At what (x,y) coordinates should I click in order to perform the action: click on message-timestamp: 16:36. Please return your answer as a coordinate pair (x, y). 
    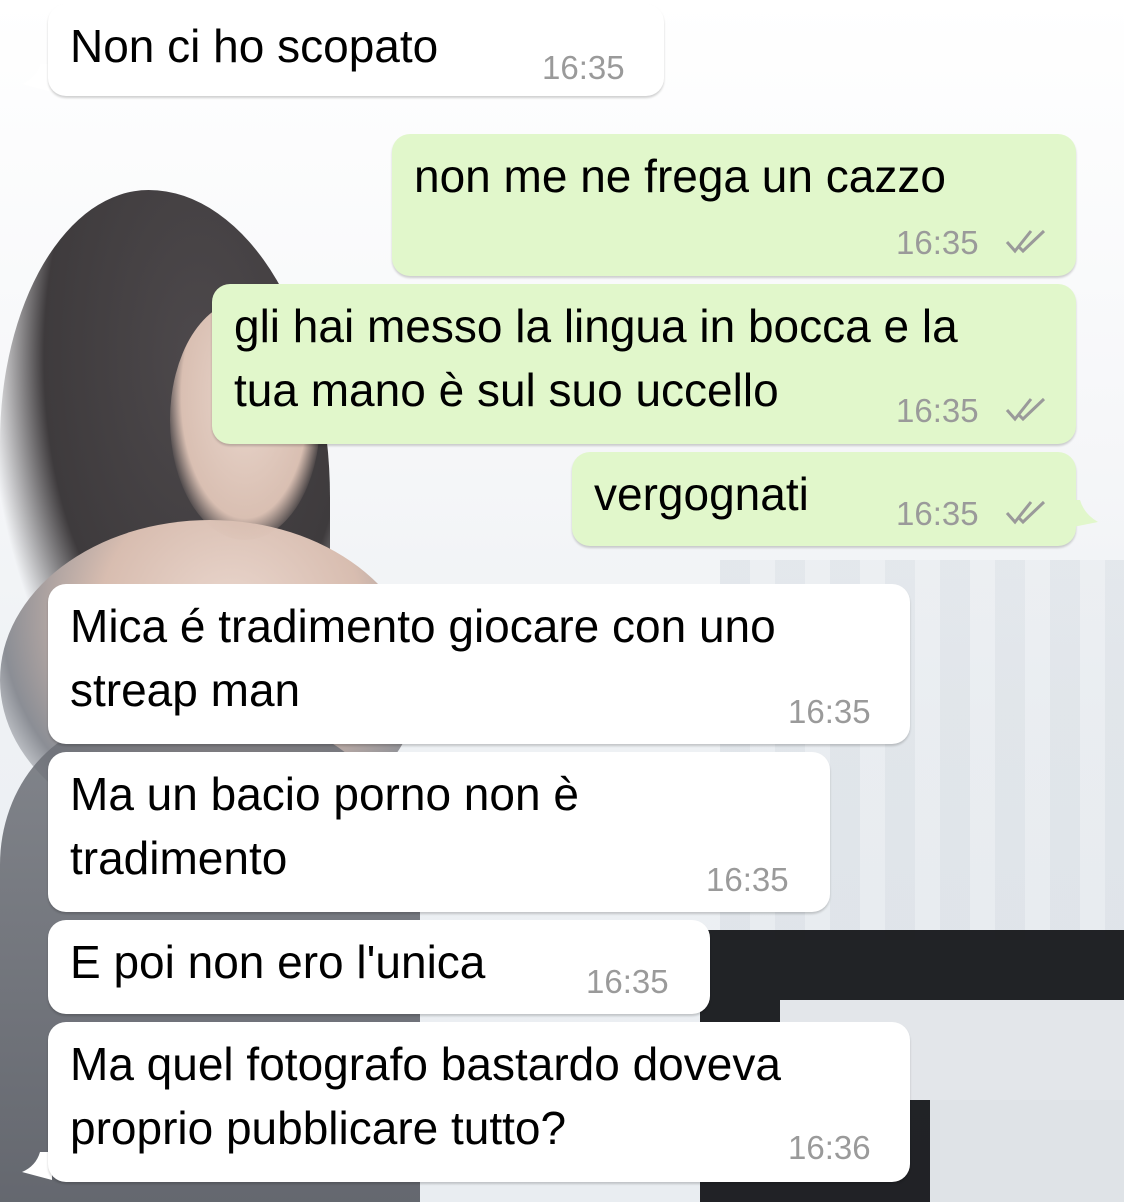
    Looking at the image, I should click on (829, 1147).